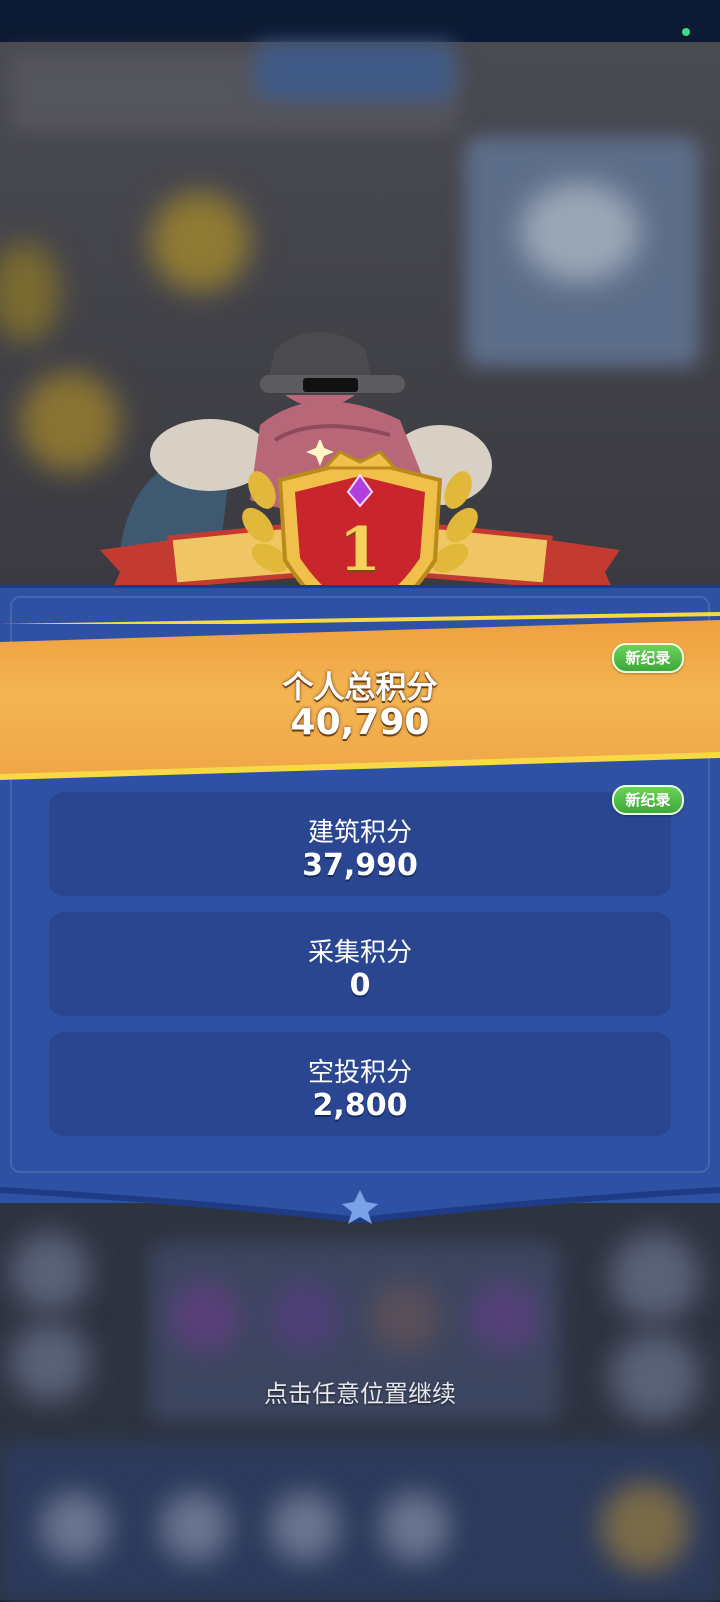 This screenshot has height=1602, width=720. I want to click on score-card-value: 37,990, so click(360, 865).